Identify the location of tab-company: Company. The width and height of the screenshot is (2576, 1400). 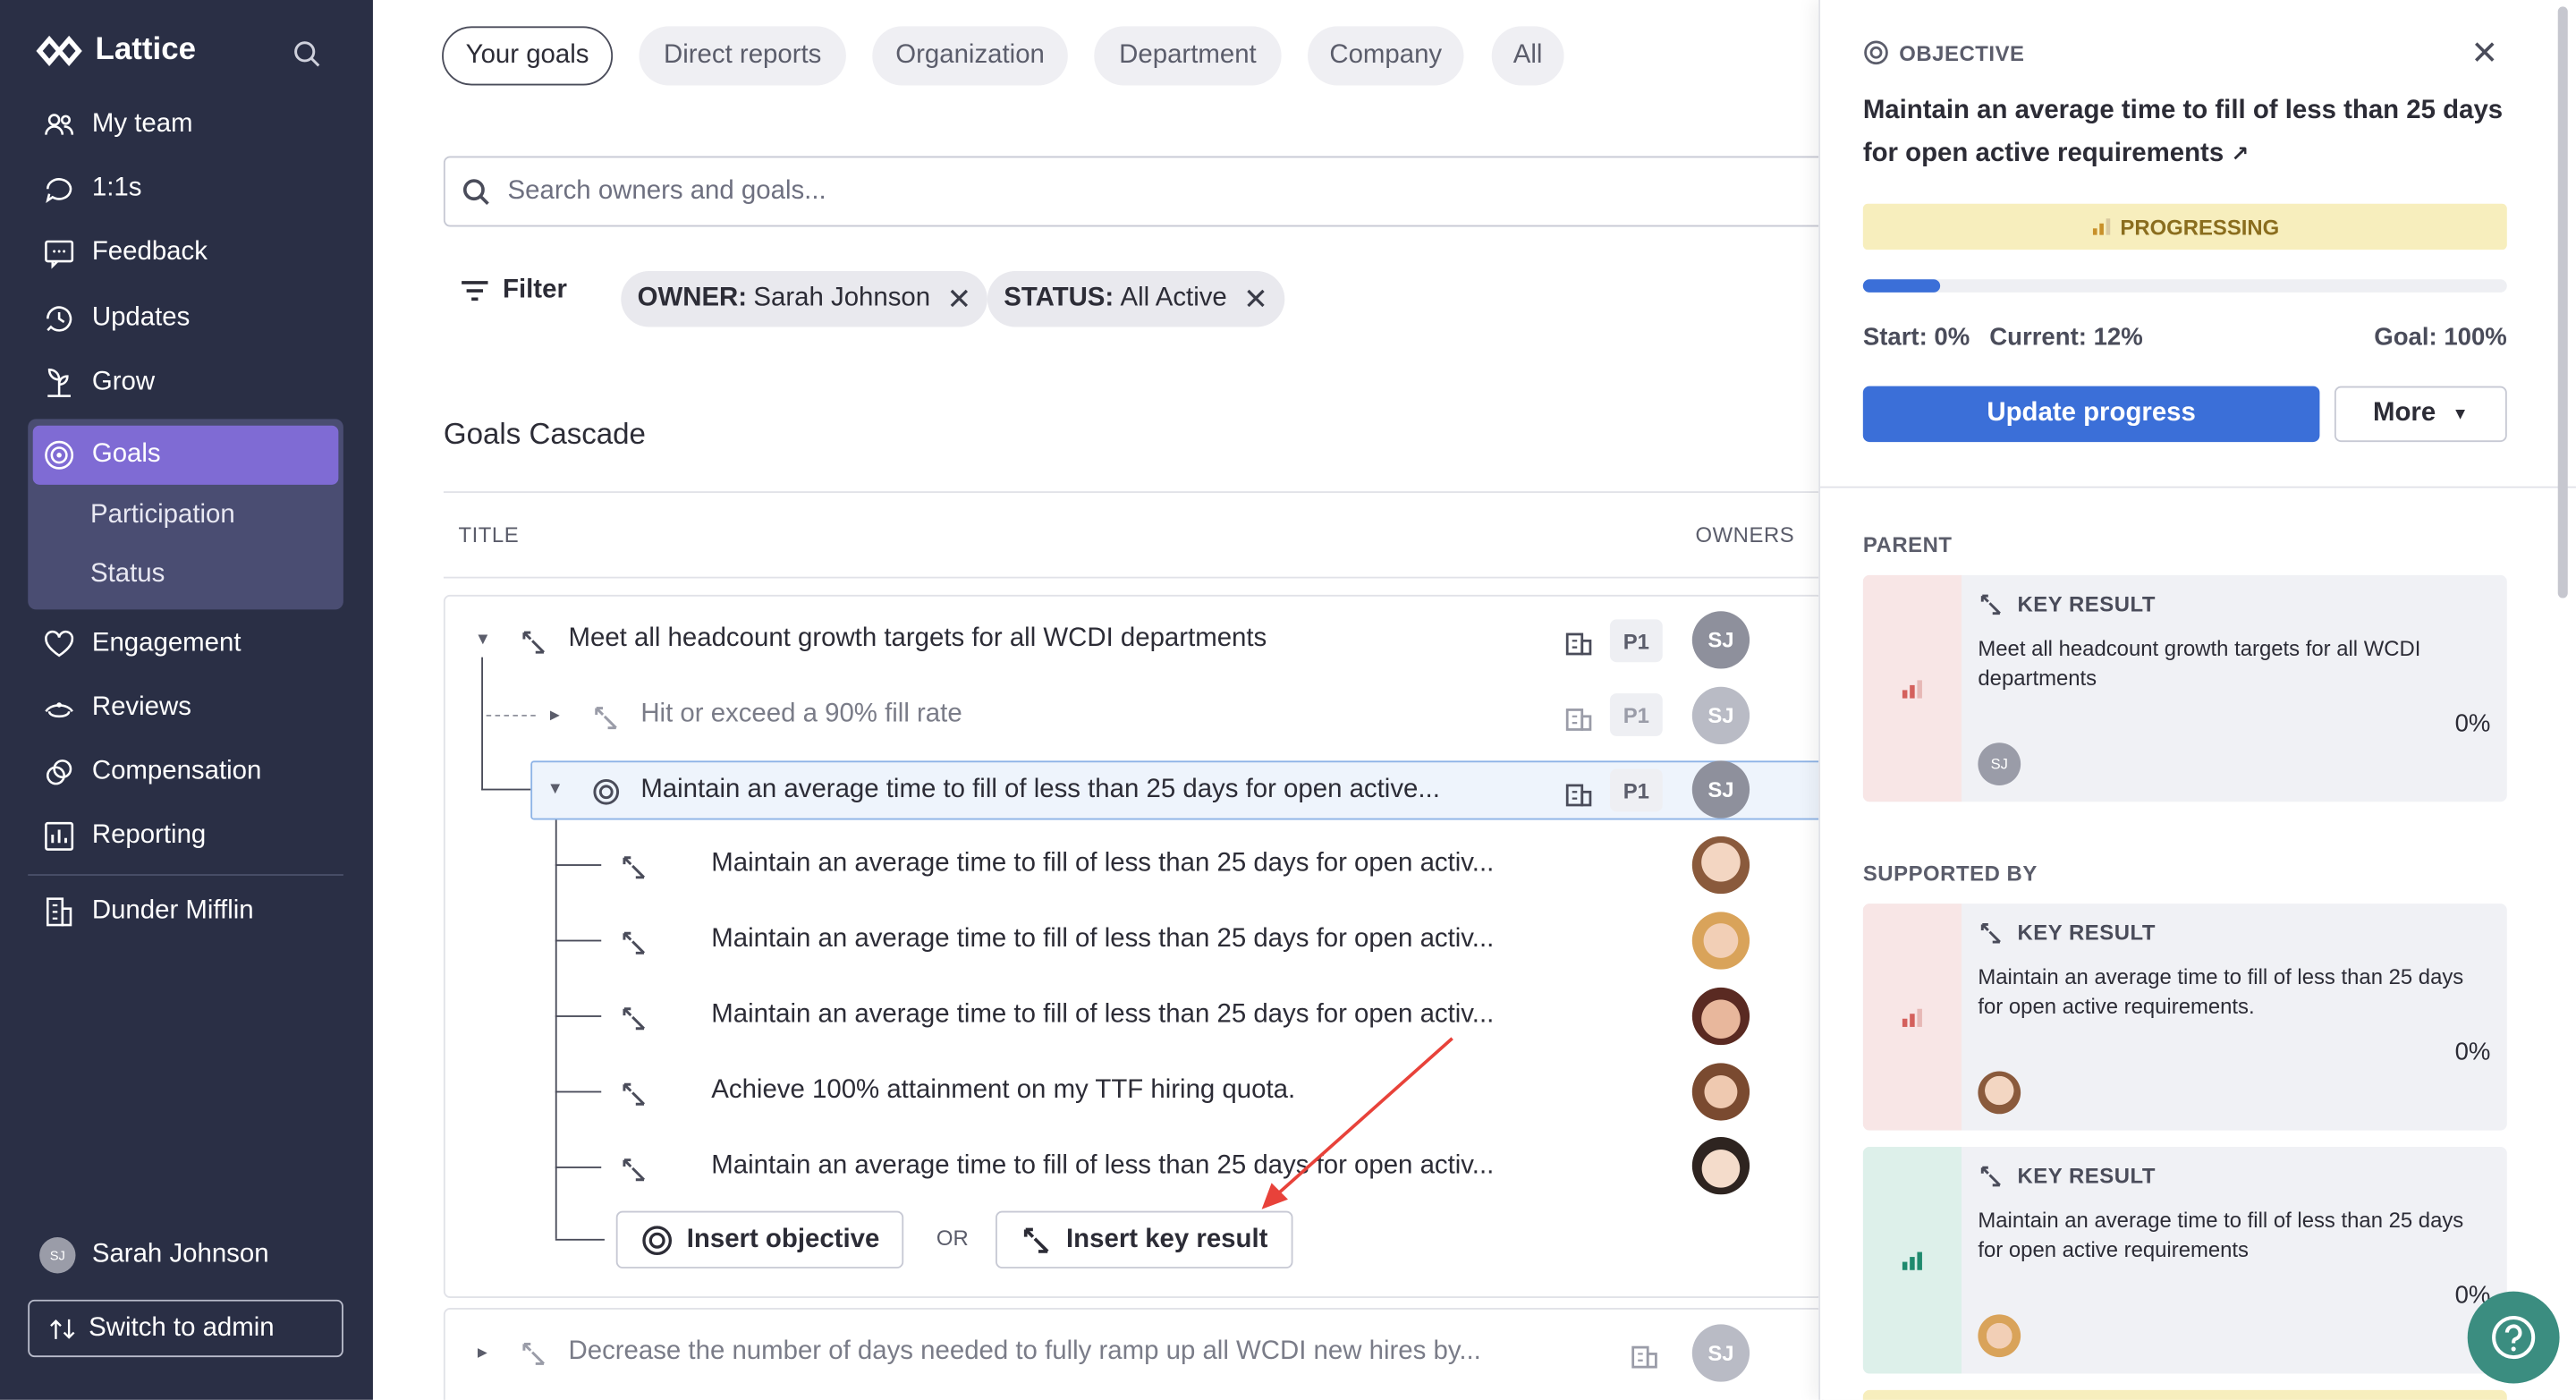
(1386, 56).